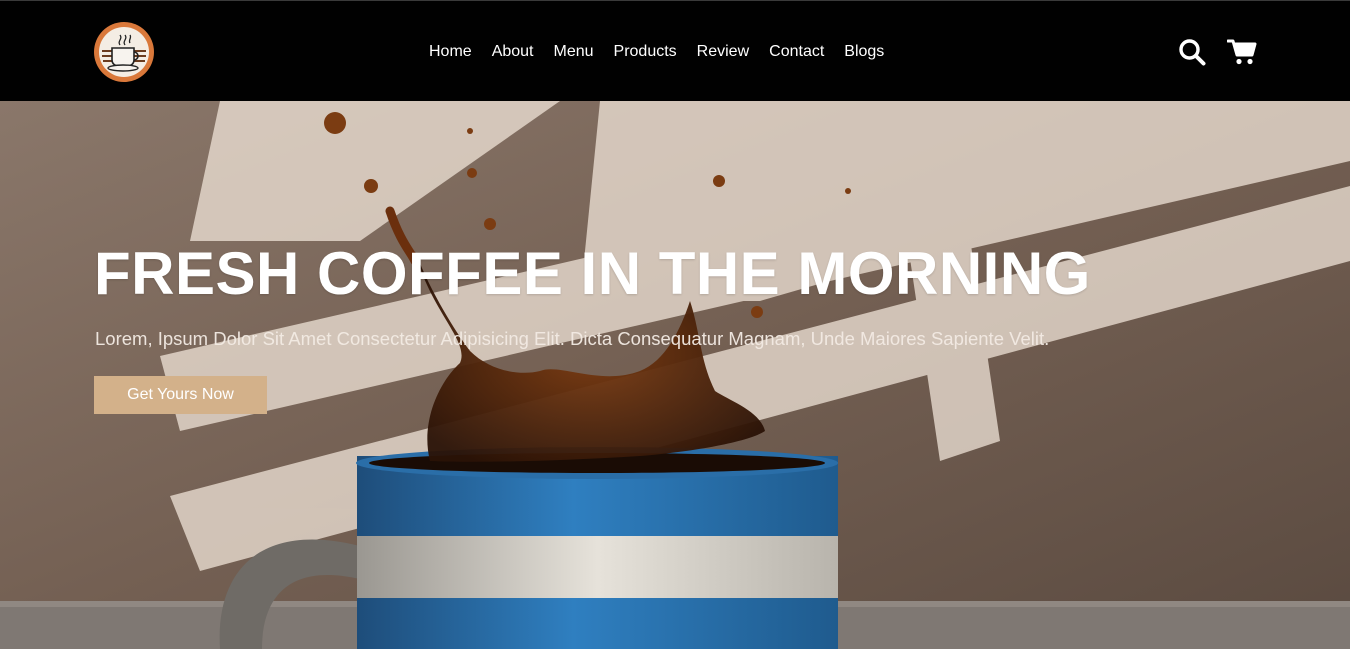 The height and width of the screenshot is (649, 1350). I want to click on shopping-cart-icon, so click(1242, 52).